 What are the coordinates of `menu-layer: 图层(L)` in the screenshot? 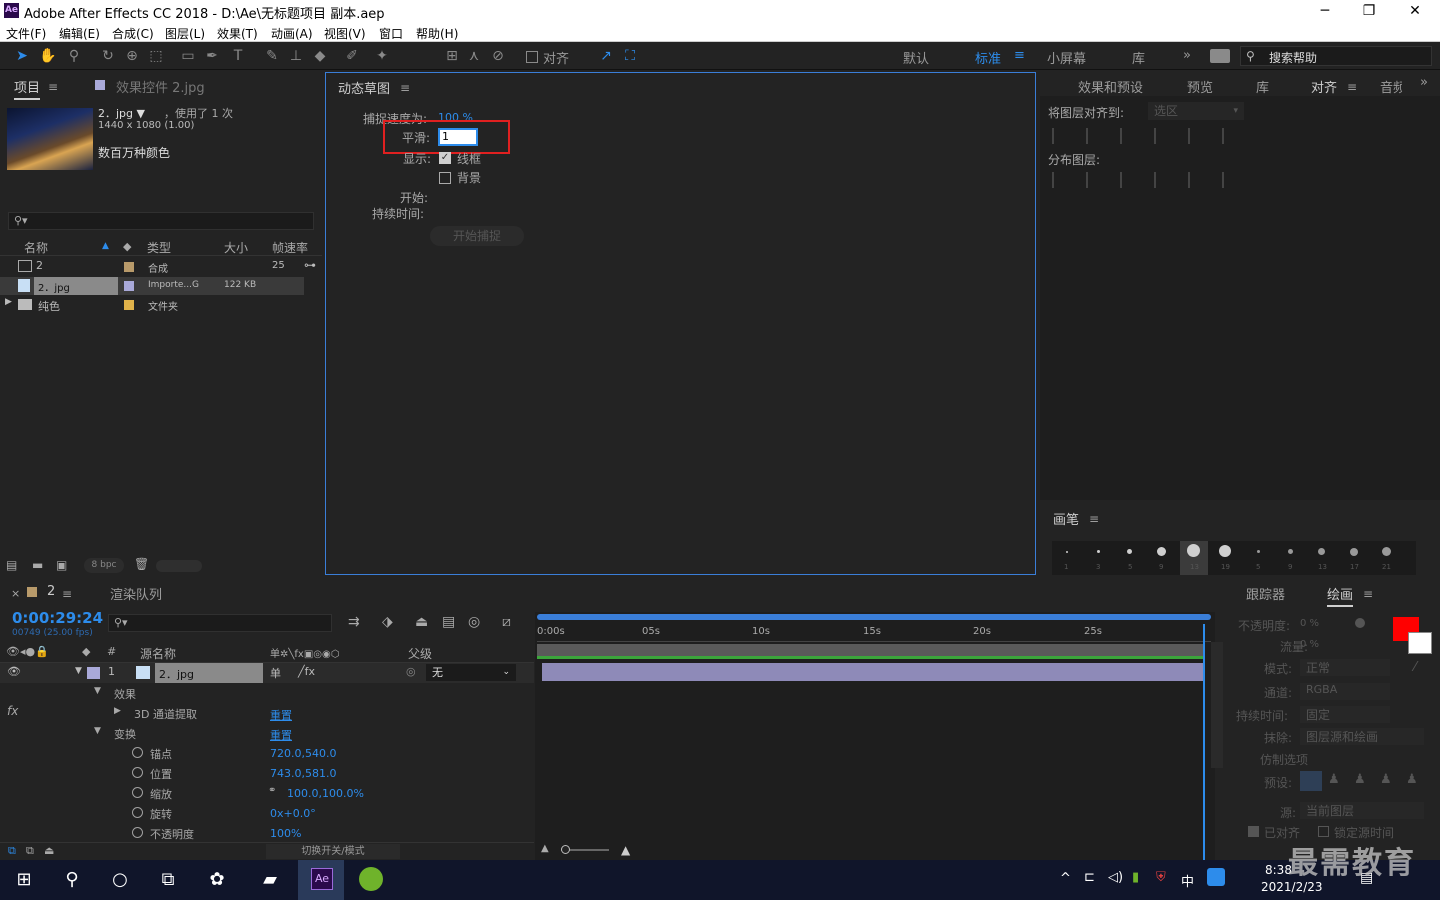 It's located at (185, 33).